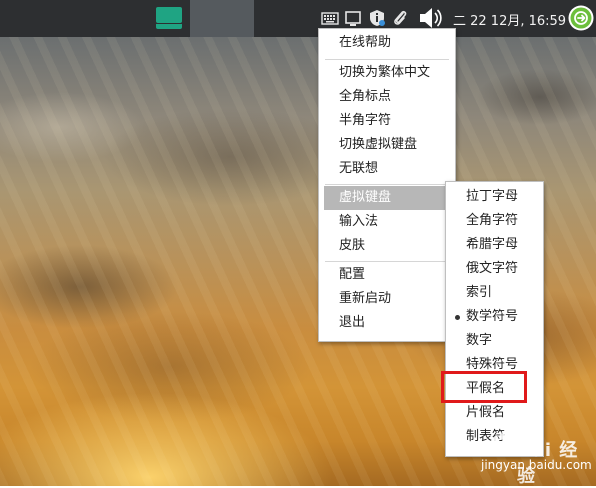 The image size is (596, 488). Describe the element at coordinates (365, 120) in the screenshot. I see `menu-item-label: 半角字符` at that location.